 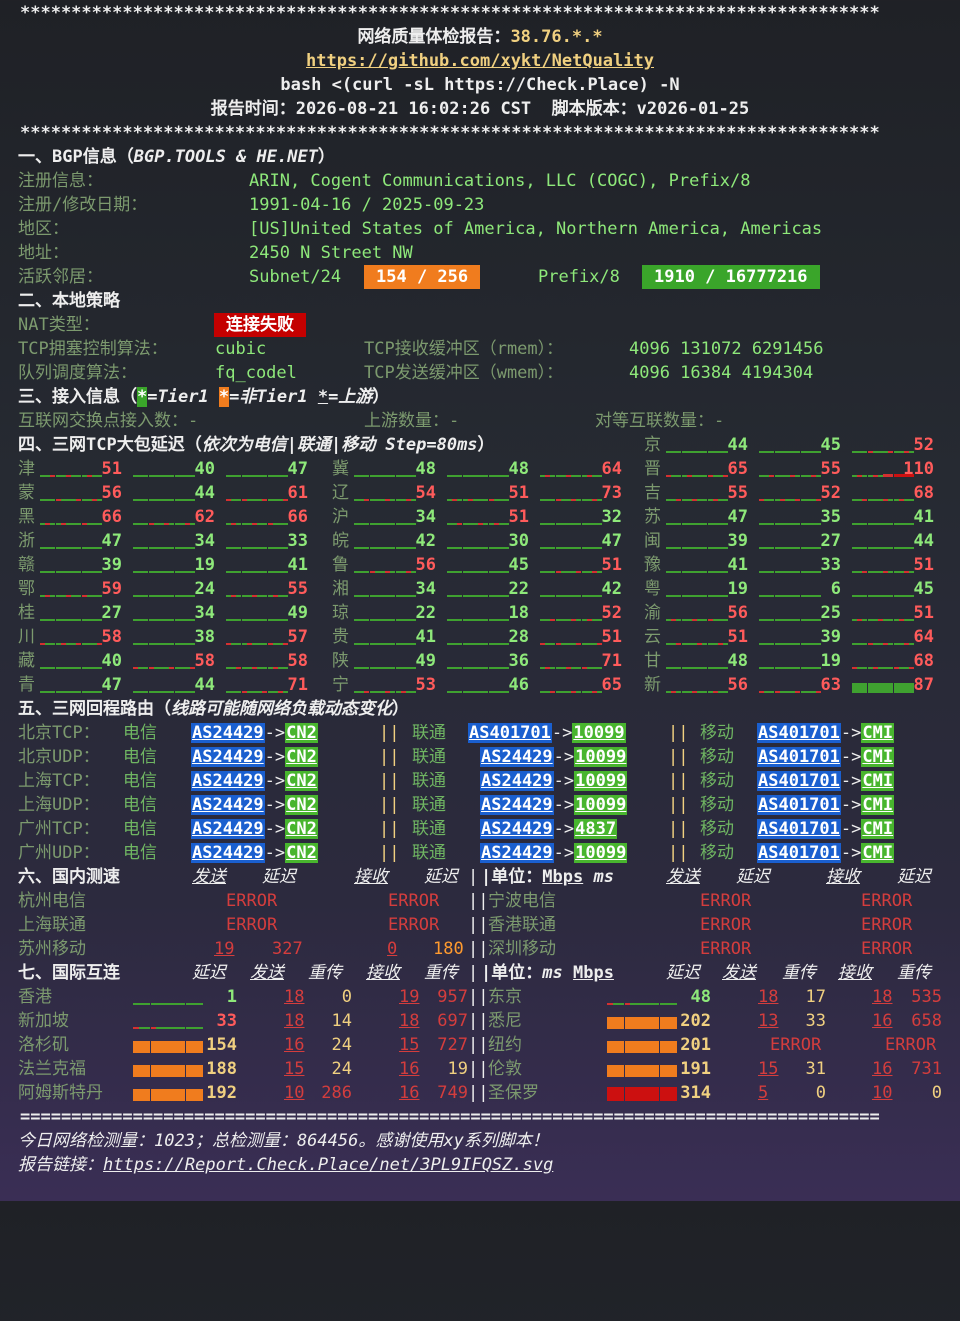 What do you see at coordinates (294, 1069) in the screenshot?
I see `intl-send-value: 15` at bounding box center [294, 1069].